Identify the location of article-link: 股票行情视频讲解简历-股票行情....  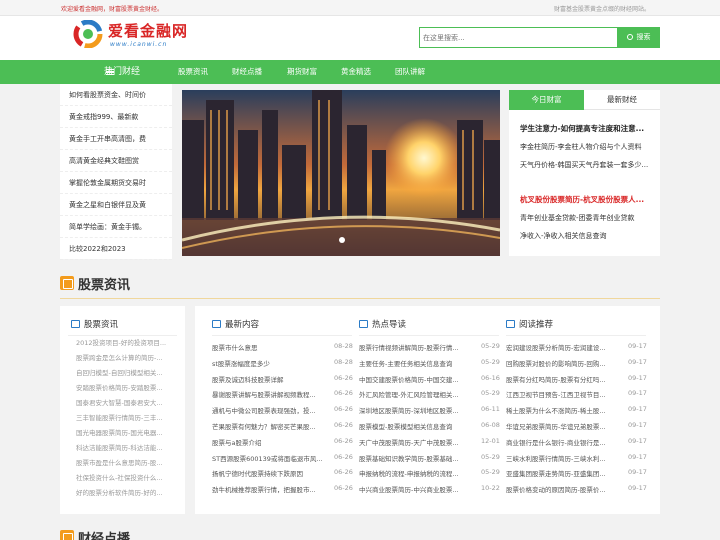
(418, 347).